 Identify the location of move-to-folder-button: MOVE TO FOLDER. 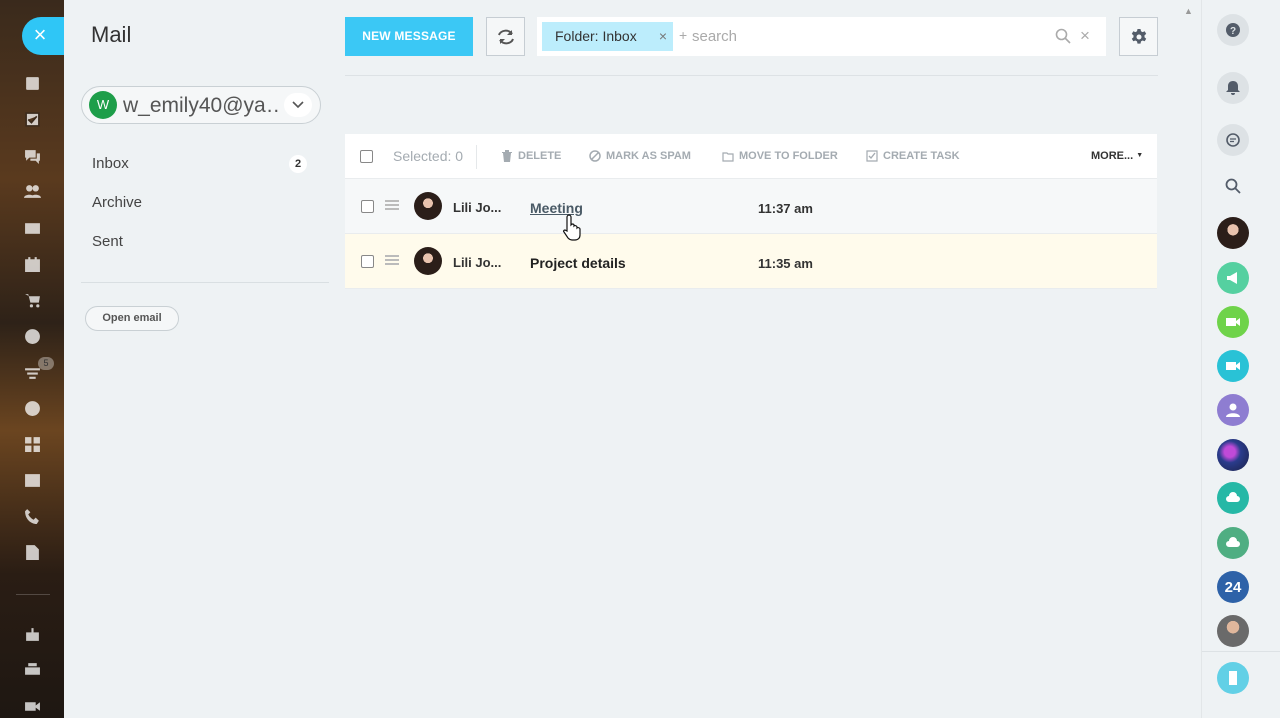
(780, 156).